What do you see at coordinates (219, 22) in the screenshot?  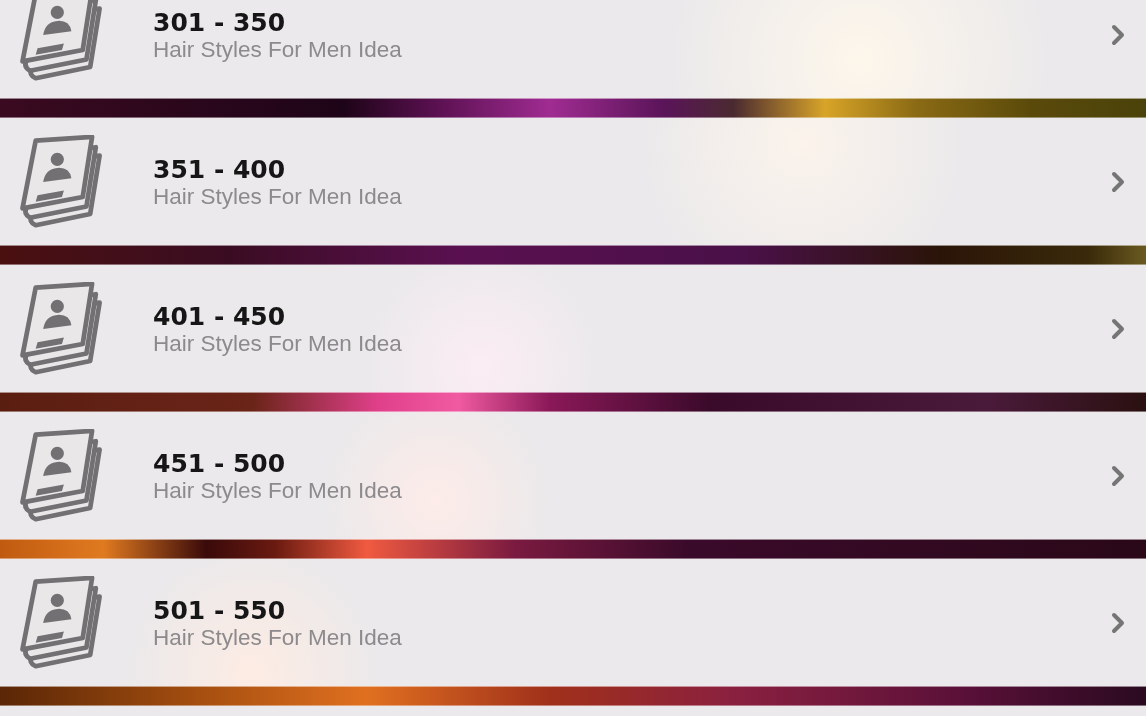 I see `item-title: 301 - 350` at bounding box center [219, 22].